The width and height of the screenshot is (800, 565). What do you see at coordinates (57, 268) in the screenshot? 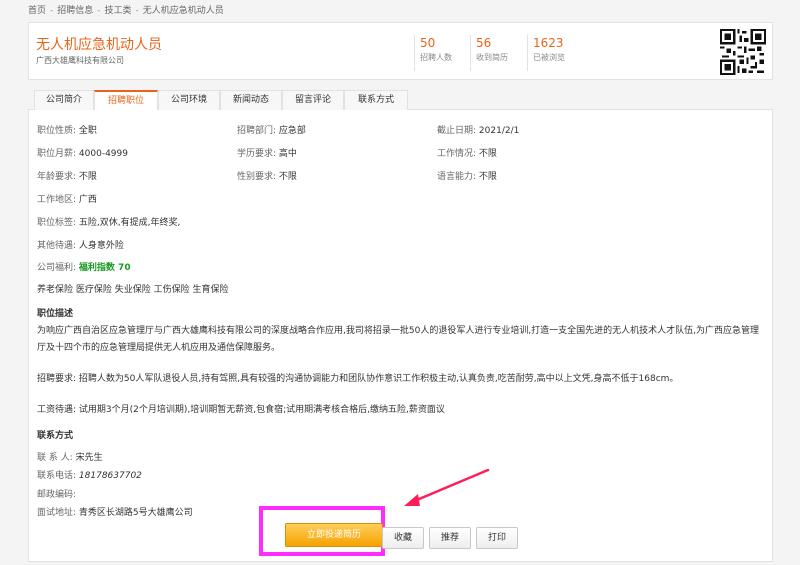
I see `field-label: 公司福利:` at bounding box center [57, 268].